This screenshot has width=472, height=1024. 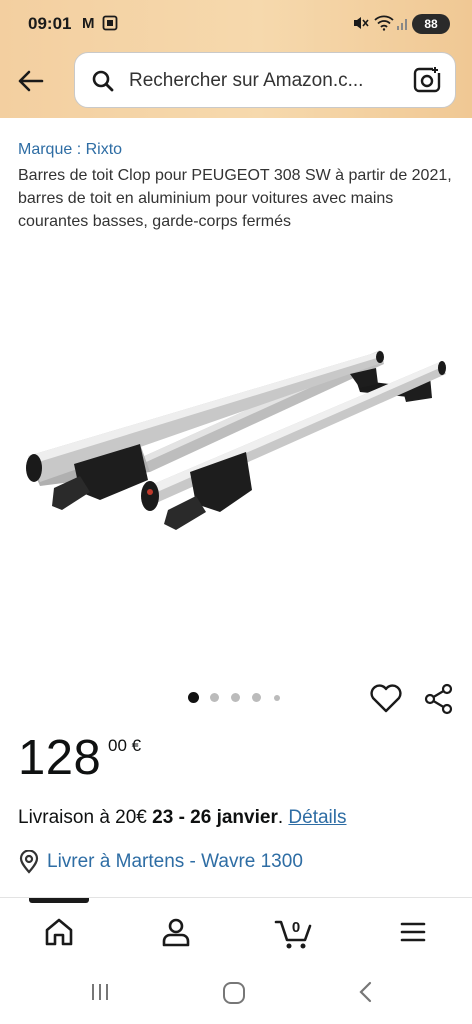 I want to click on status-time: 09:01, so click(x=50, y=23).